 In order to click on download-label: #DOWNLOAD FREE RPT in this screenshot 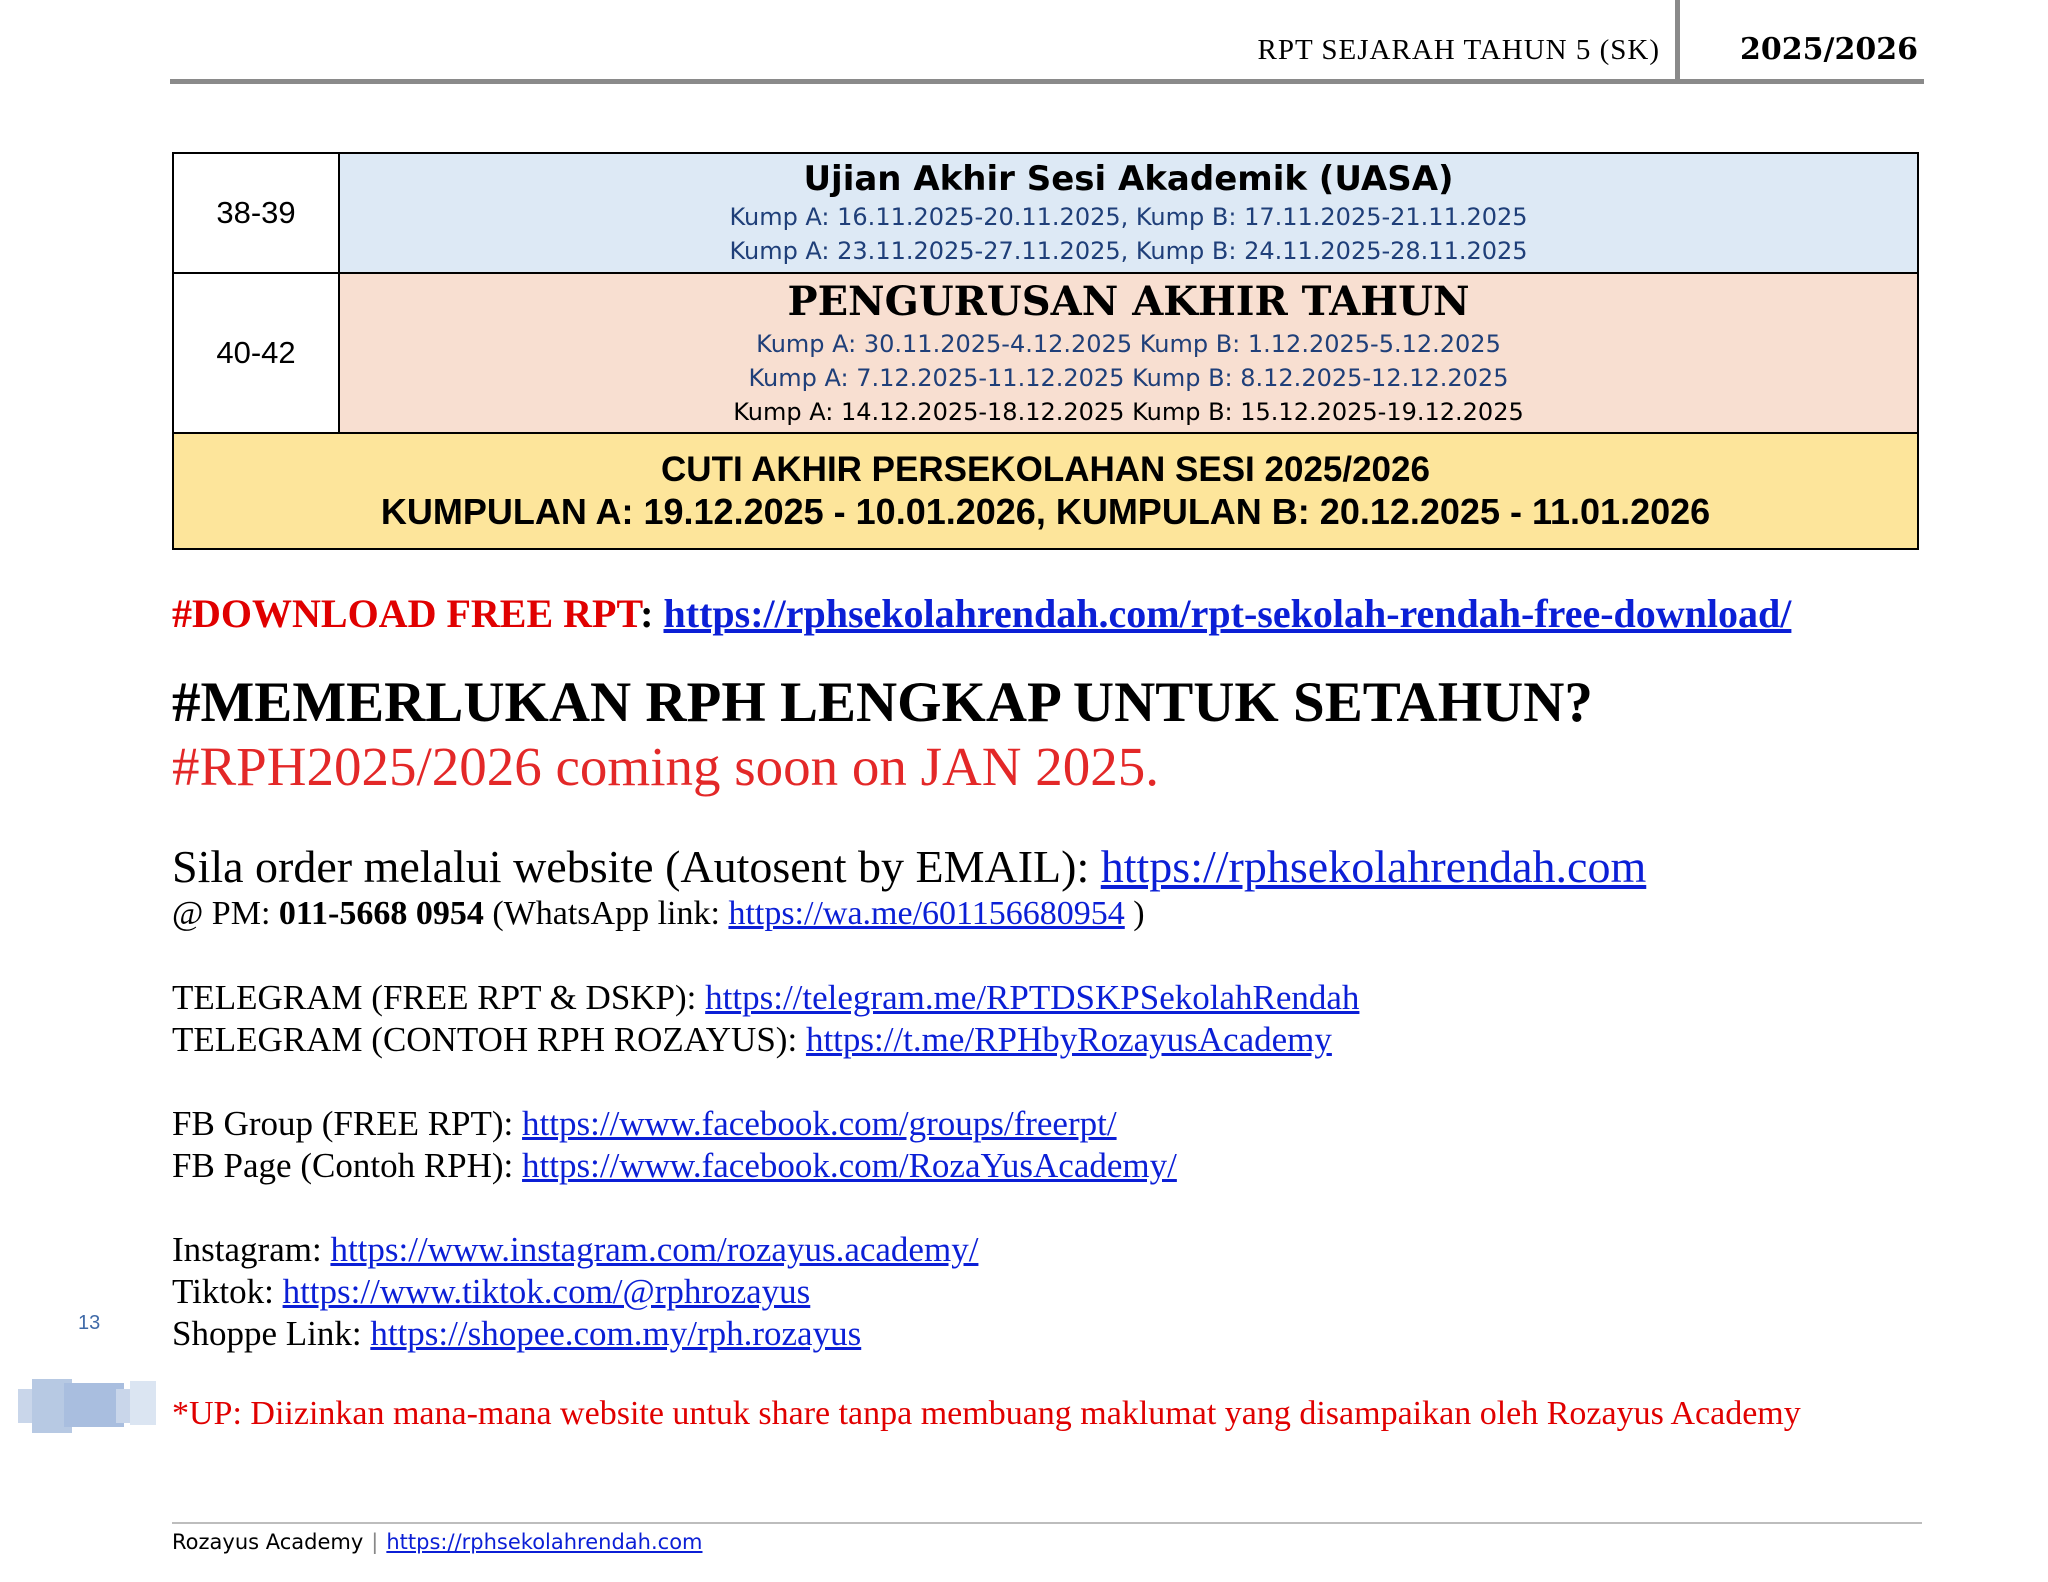, I will do `click(406, 613)`.